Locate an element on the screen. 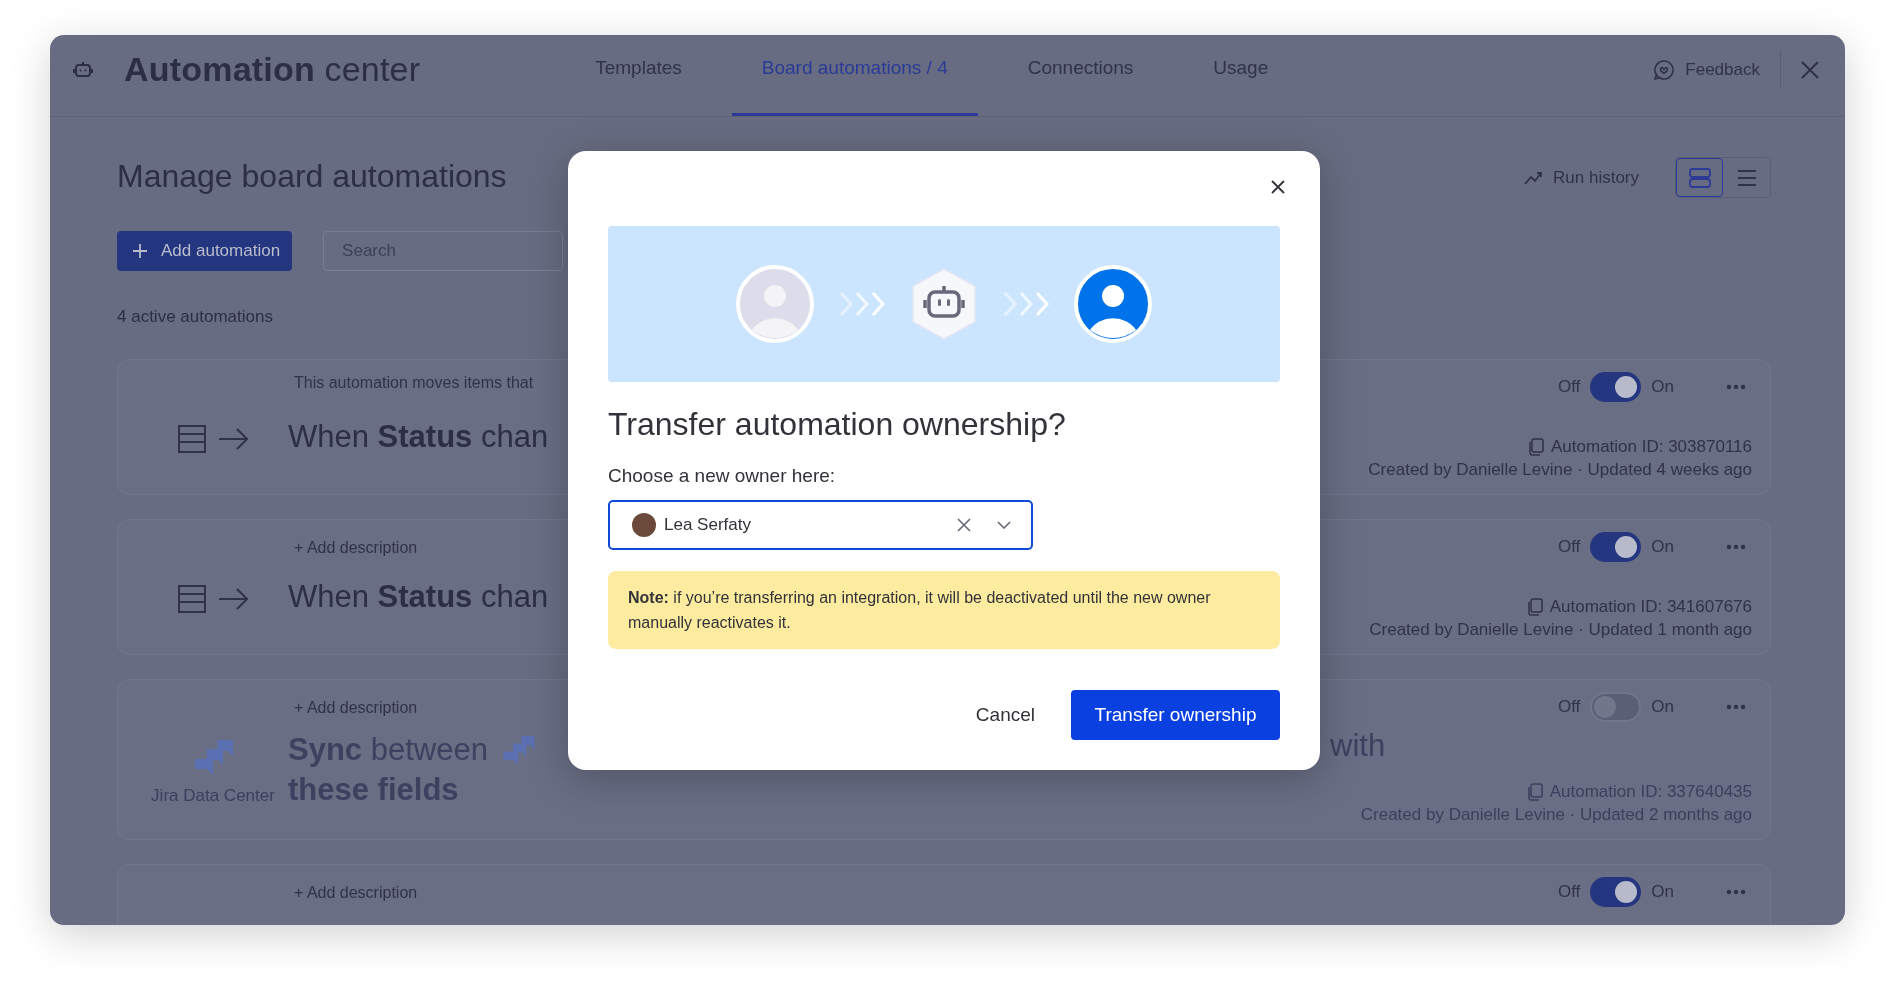 This screenshot has height=990, width=1896. cards-view-icon is located at coordinates (1699, 177).